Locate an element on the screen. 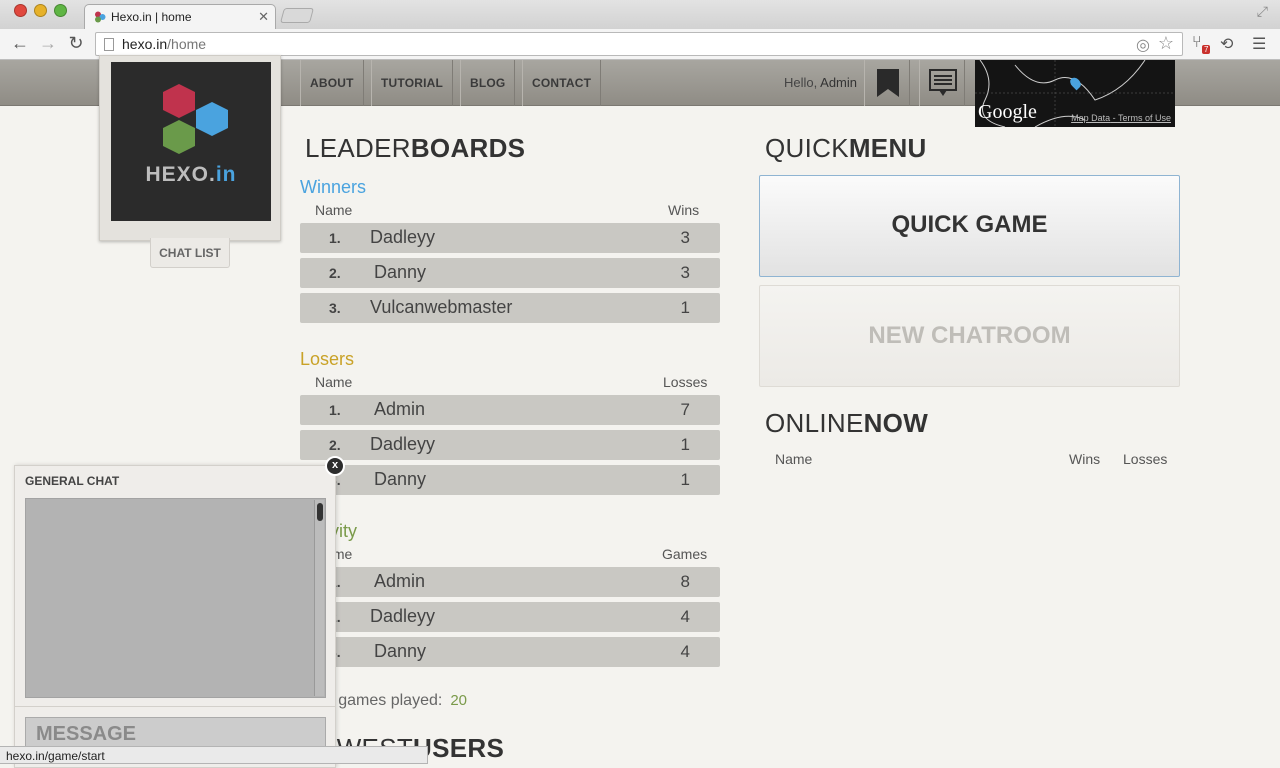  chat-bubble-icon is located at coordinates (943, 82).